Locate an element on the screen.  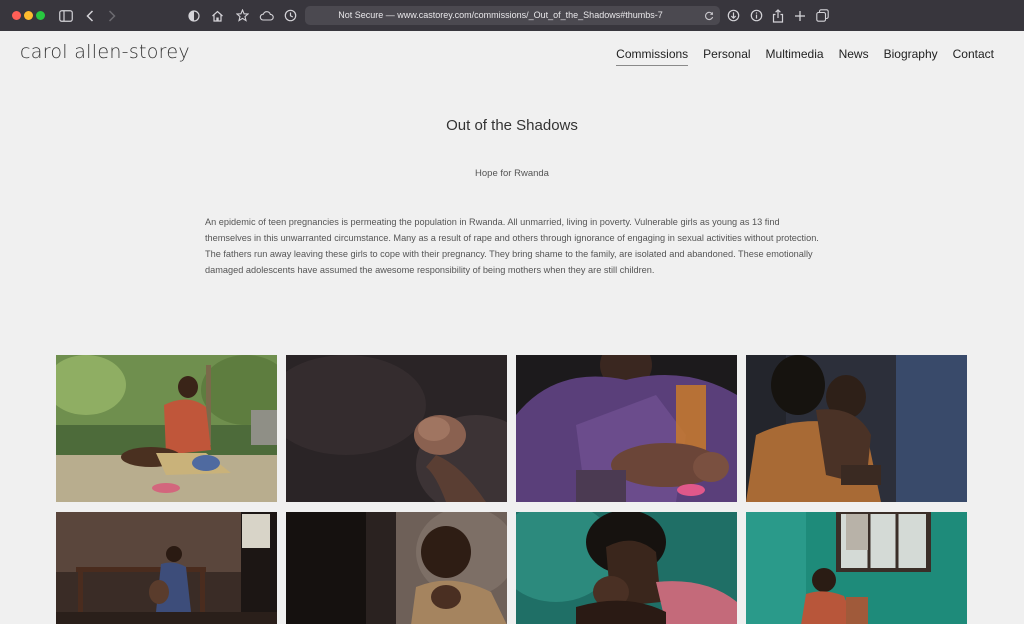
nav-personal: Personal is located at coordinates (726, 56).